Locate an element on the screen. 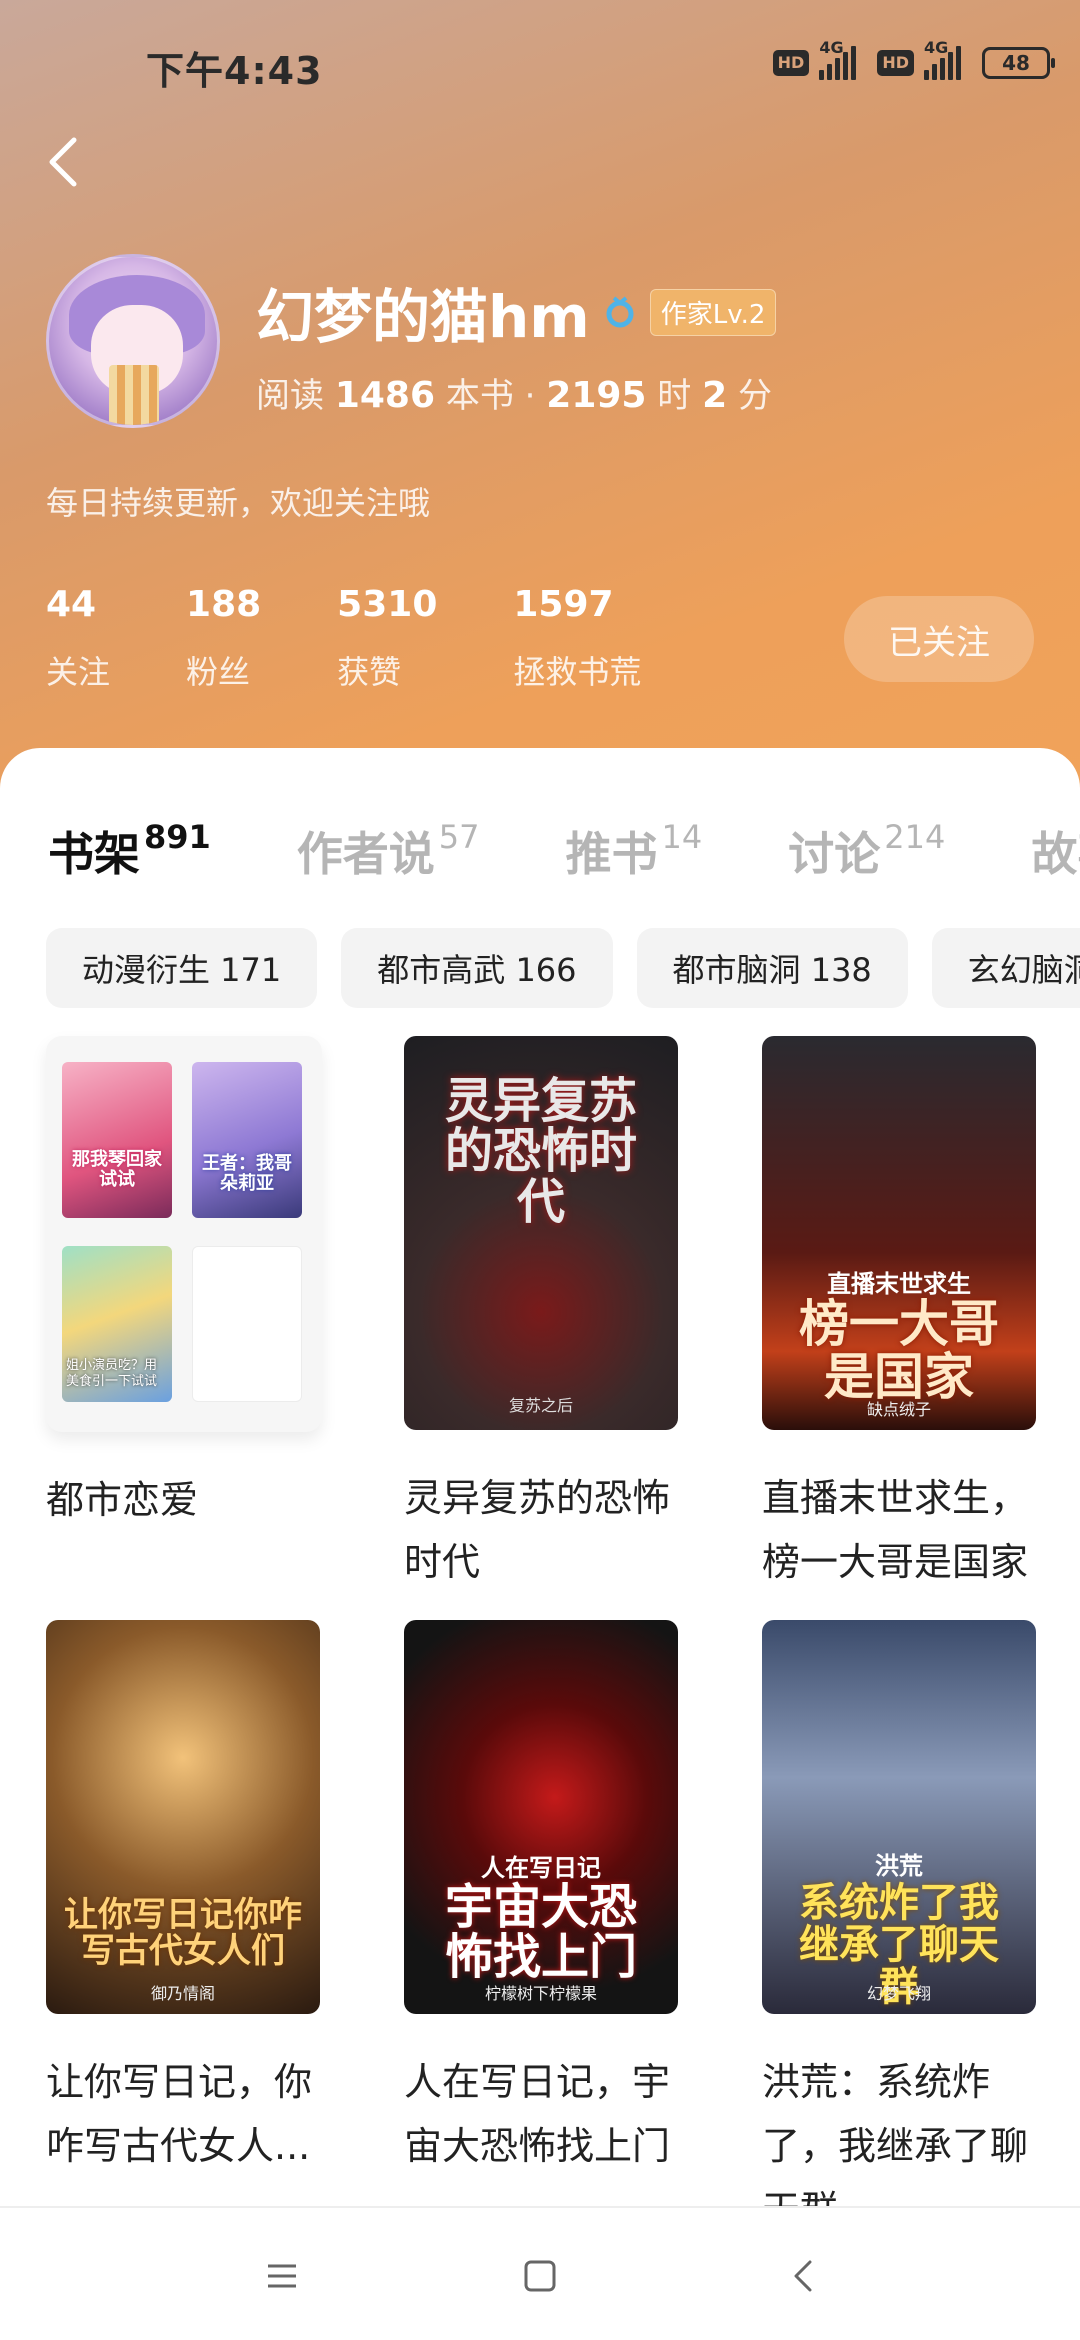 The image size is (1080, 2340). battery-icon: 48 is located at coordinates (1018, 63).